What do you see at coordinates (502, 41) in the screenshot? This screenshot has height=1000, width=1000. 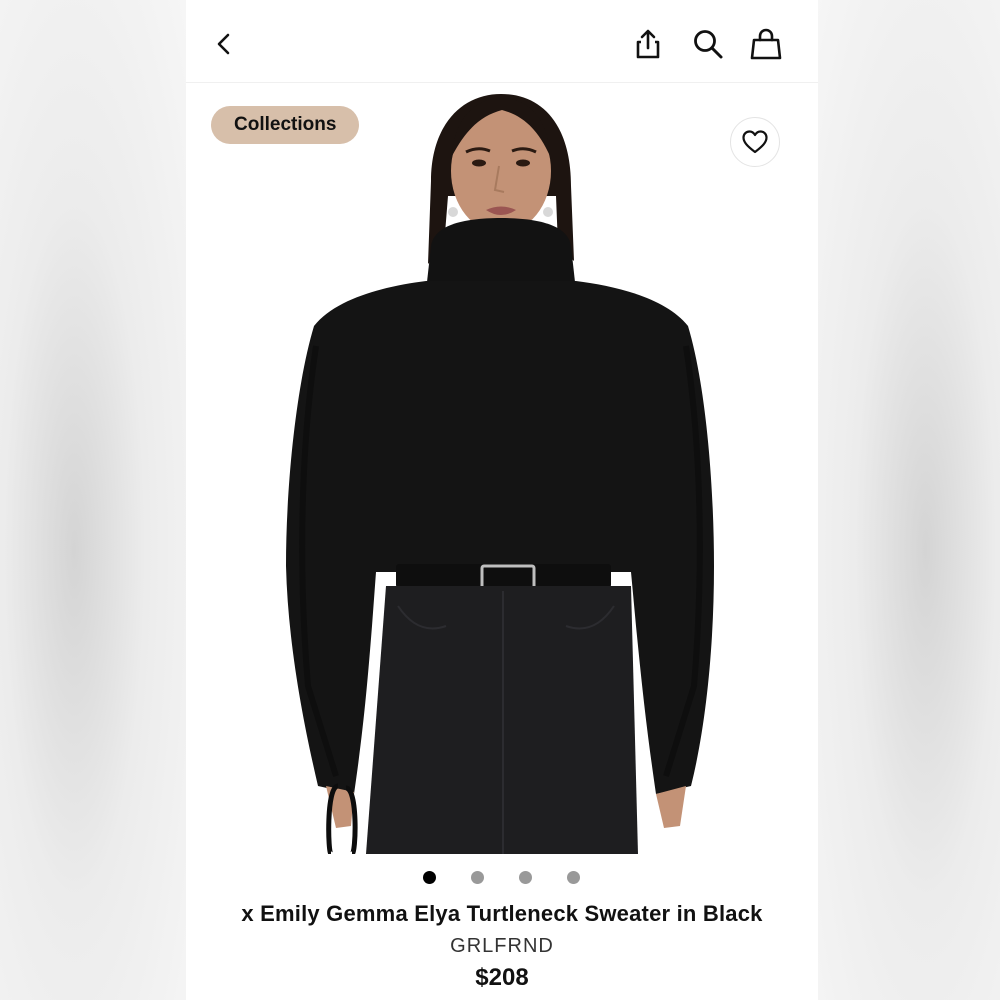 I see `top-navigation-bar` at bounding box center [502, 41].